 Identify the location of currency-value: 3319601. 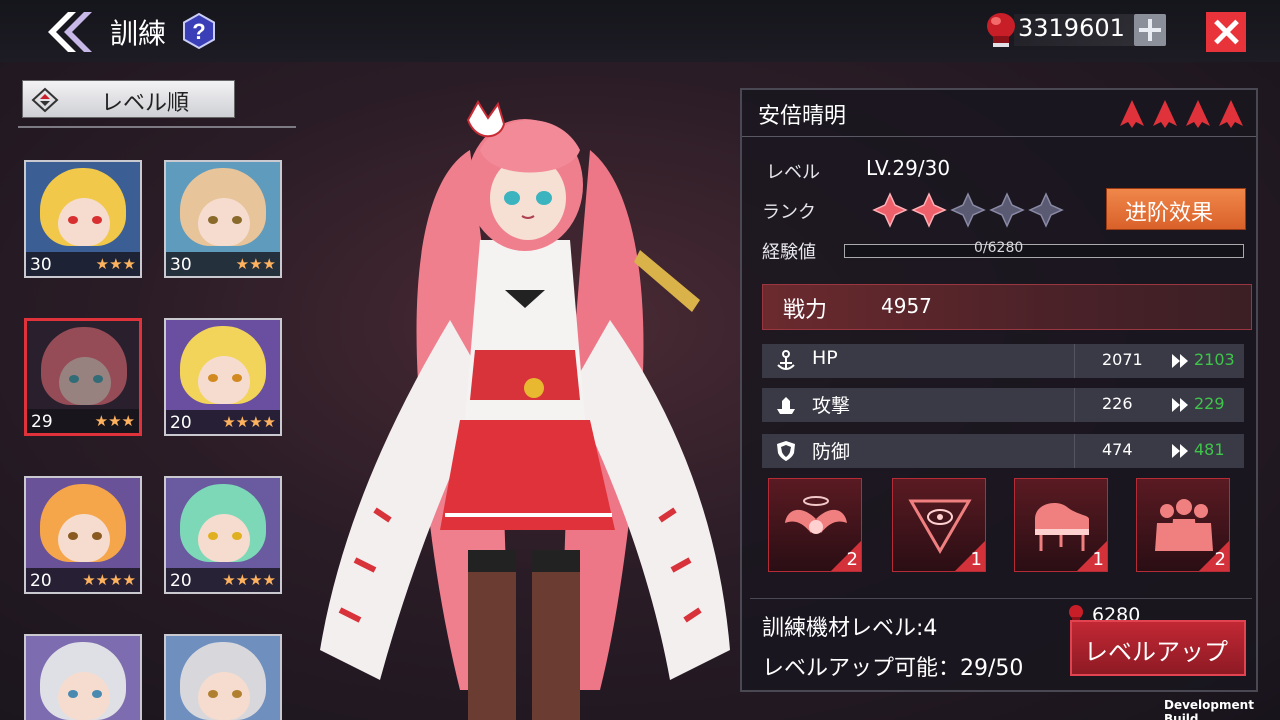
(1071, 28).